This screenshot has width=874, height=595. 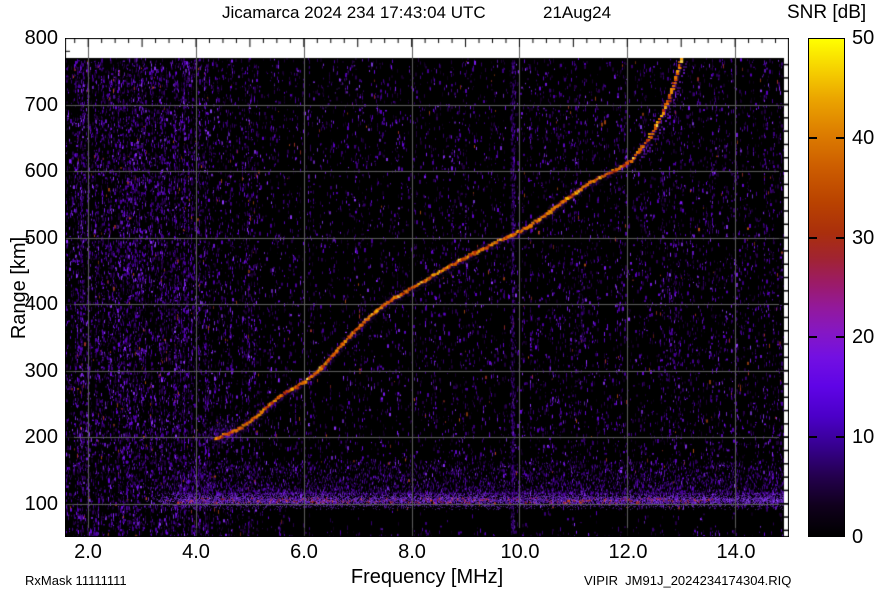 I want to click on y-tick-200: 200, so click(x=41, y=437).